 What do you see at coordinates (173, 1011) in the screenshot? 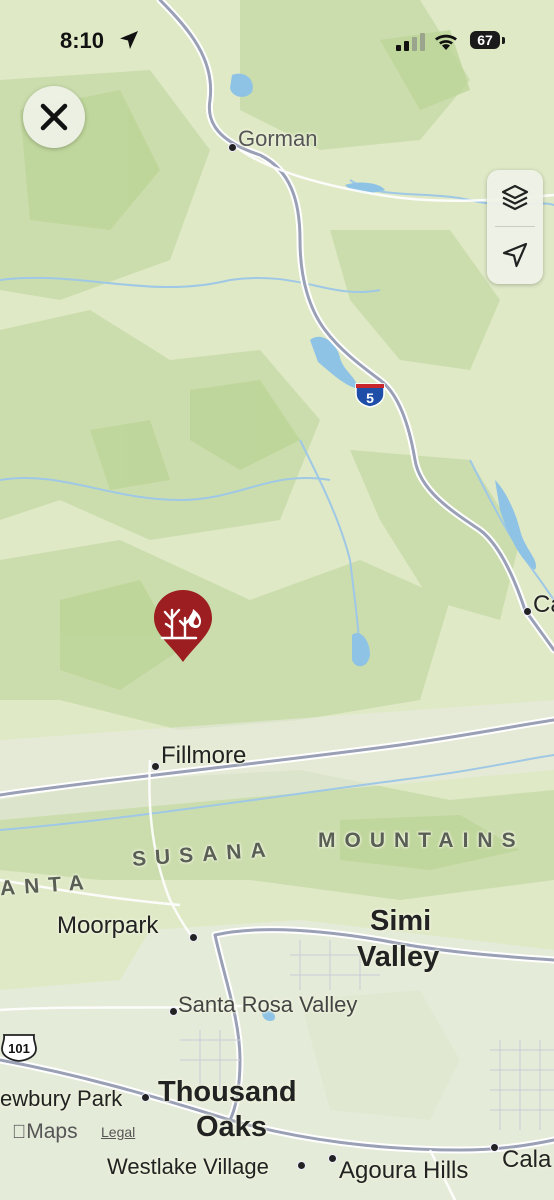
I see `place-dot-santa-rosa-valley` at bounding box center [173, 1011].